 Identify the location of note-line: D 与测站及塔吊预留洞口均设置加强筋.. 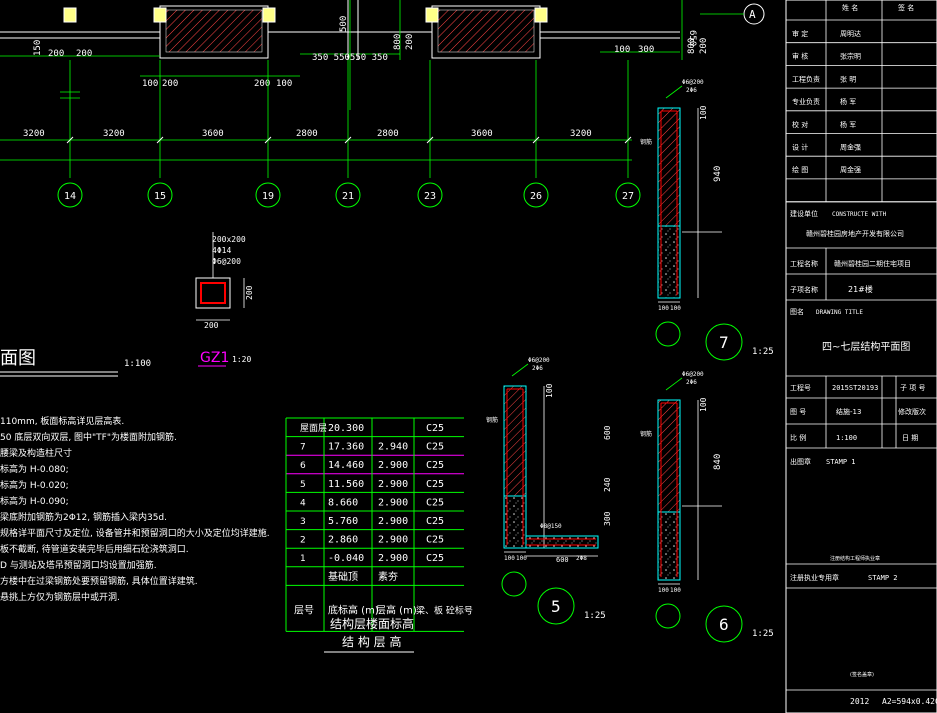
(78, 565).